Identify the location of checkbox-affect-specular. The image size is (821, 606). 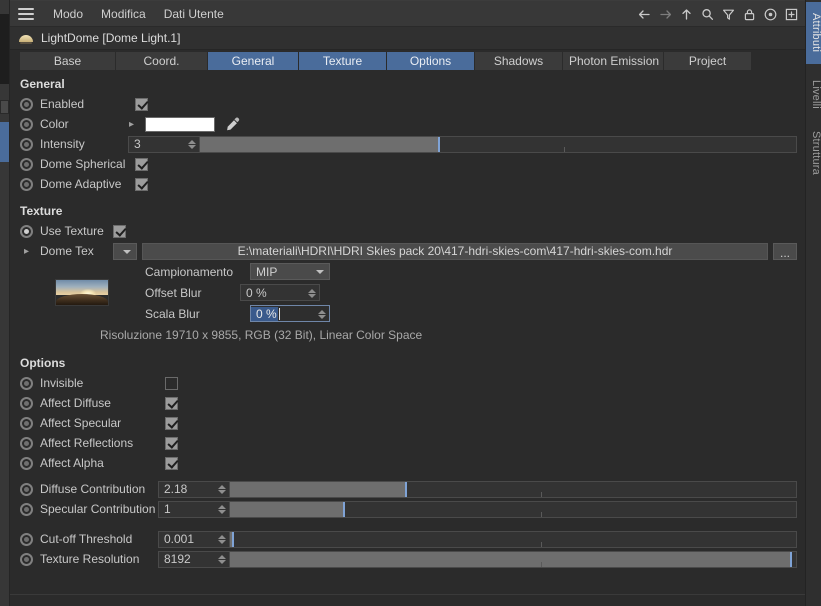
(171, 423).